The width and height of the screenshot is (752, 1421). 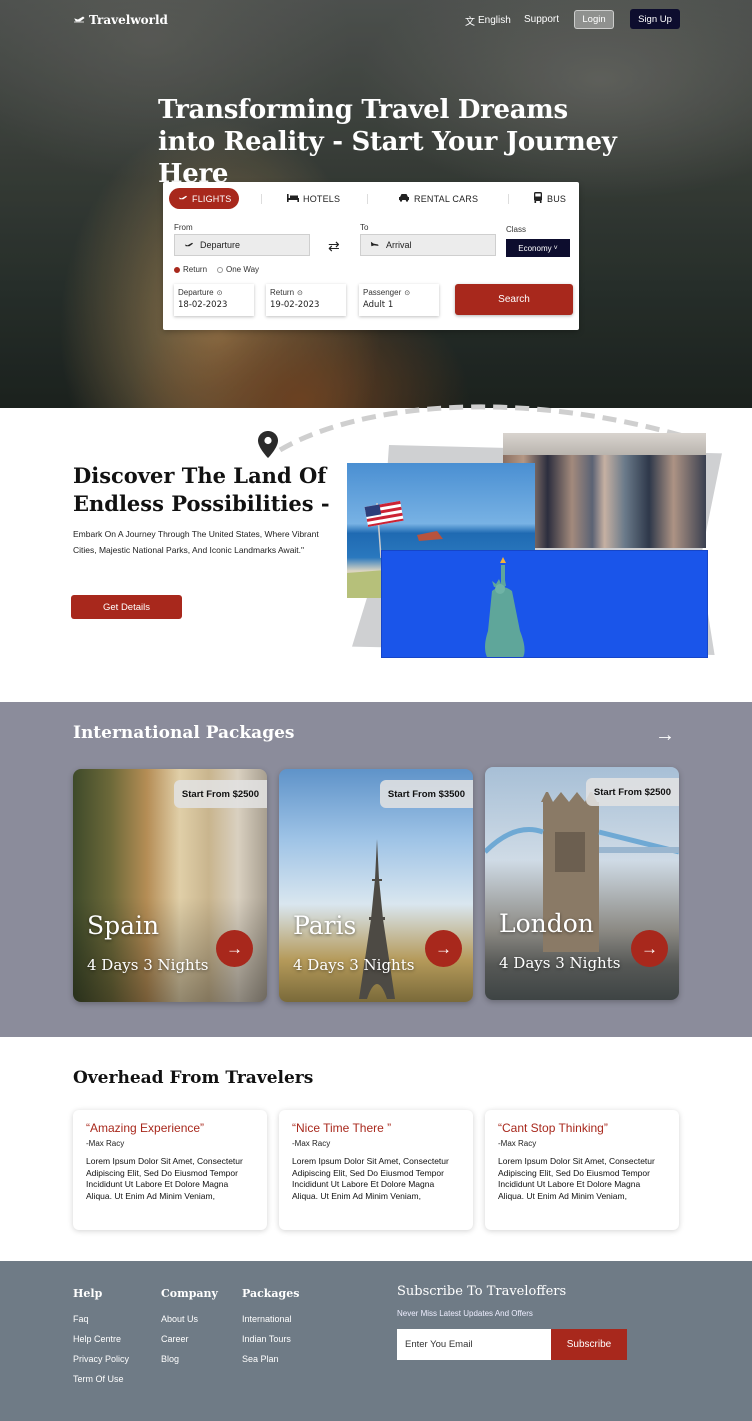 What do you see at coordinates (271, 1293) in the screenshot?
I see `footer-heading-packages: Packages` at bounding box center [271, 1293].